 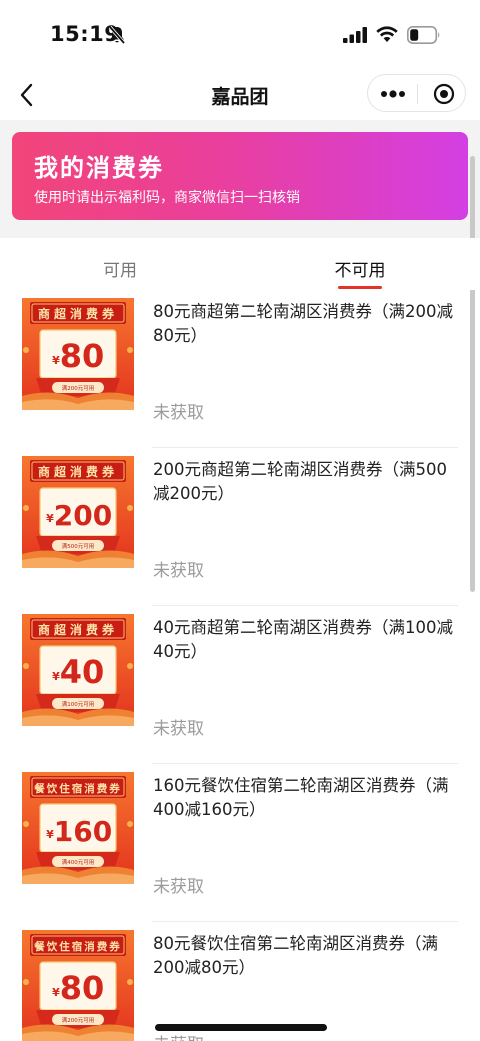 What do you see at coordinates (117, 35) in the screenshot?
I see `bell-muted-icon` at bounding box center [117, 35].